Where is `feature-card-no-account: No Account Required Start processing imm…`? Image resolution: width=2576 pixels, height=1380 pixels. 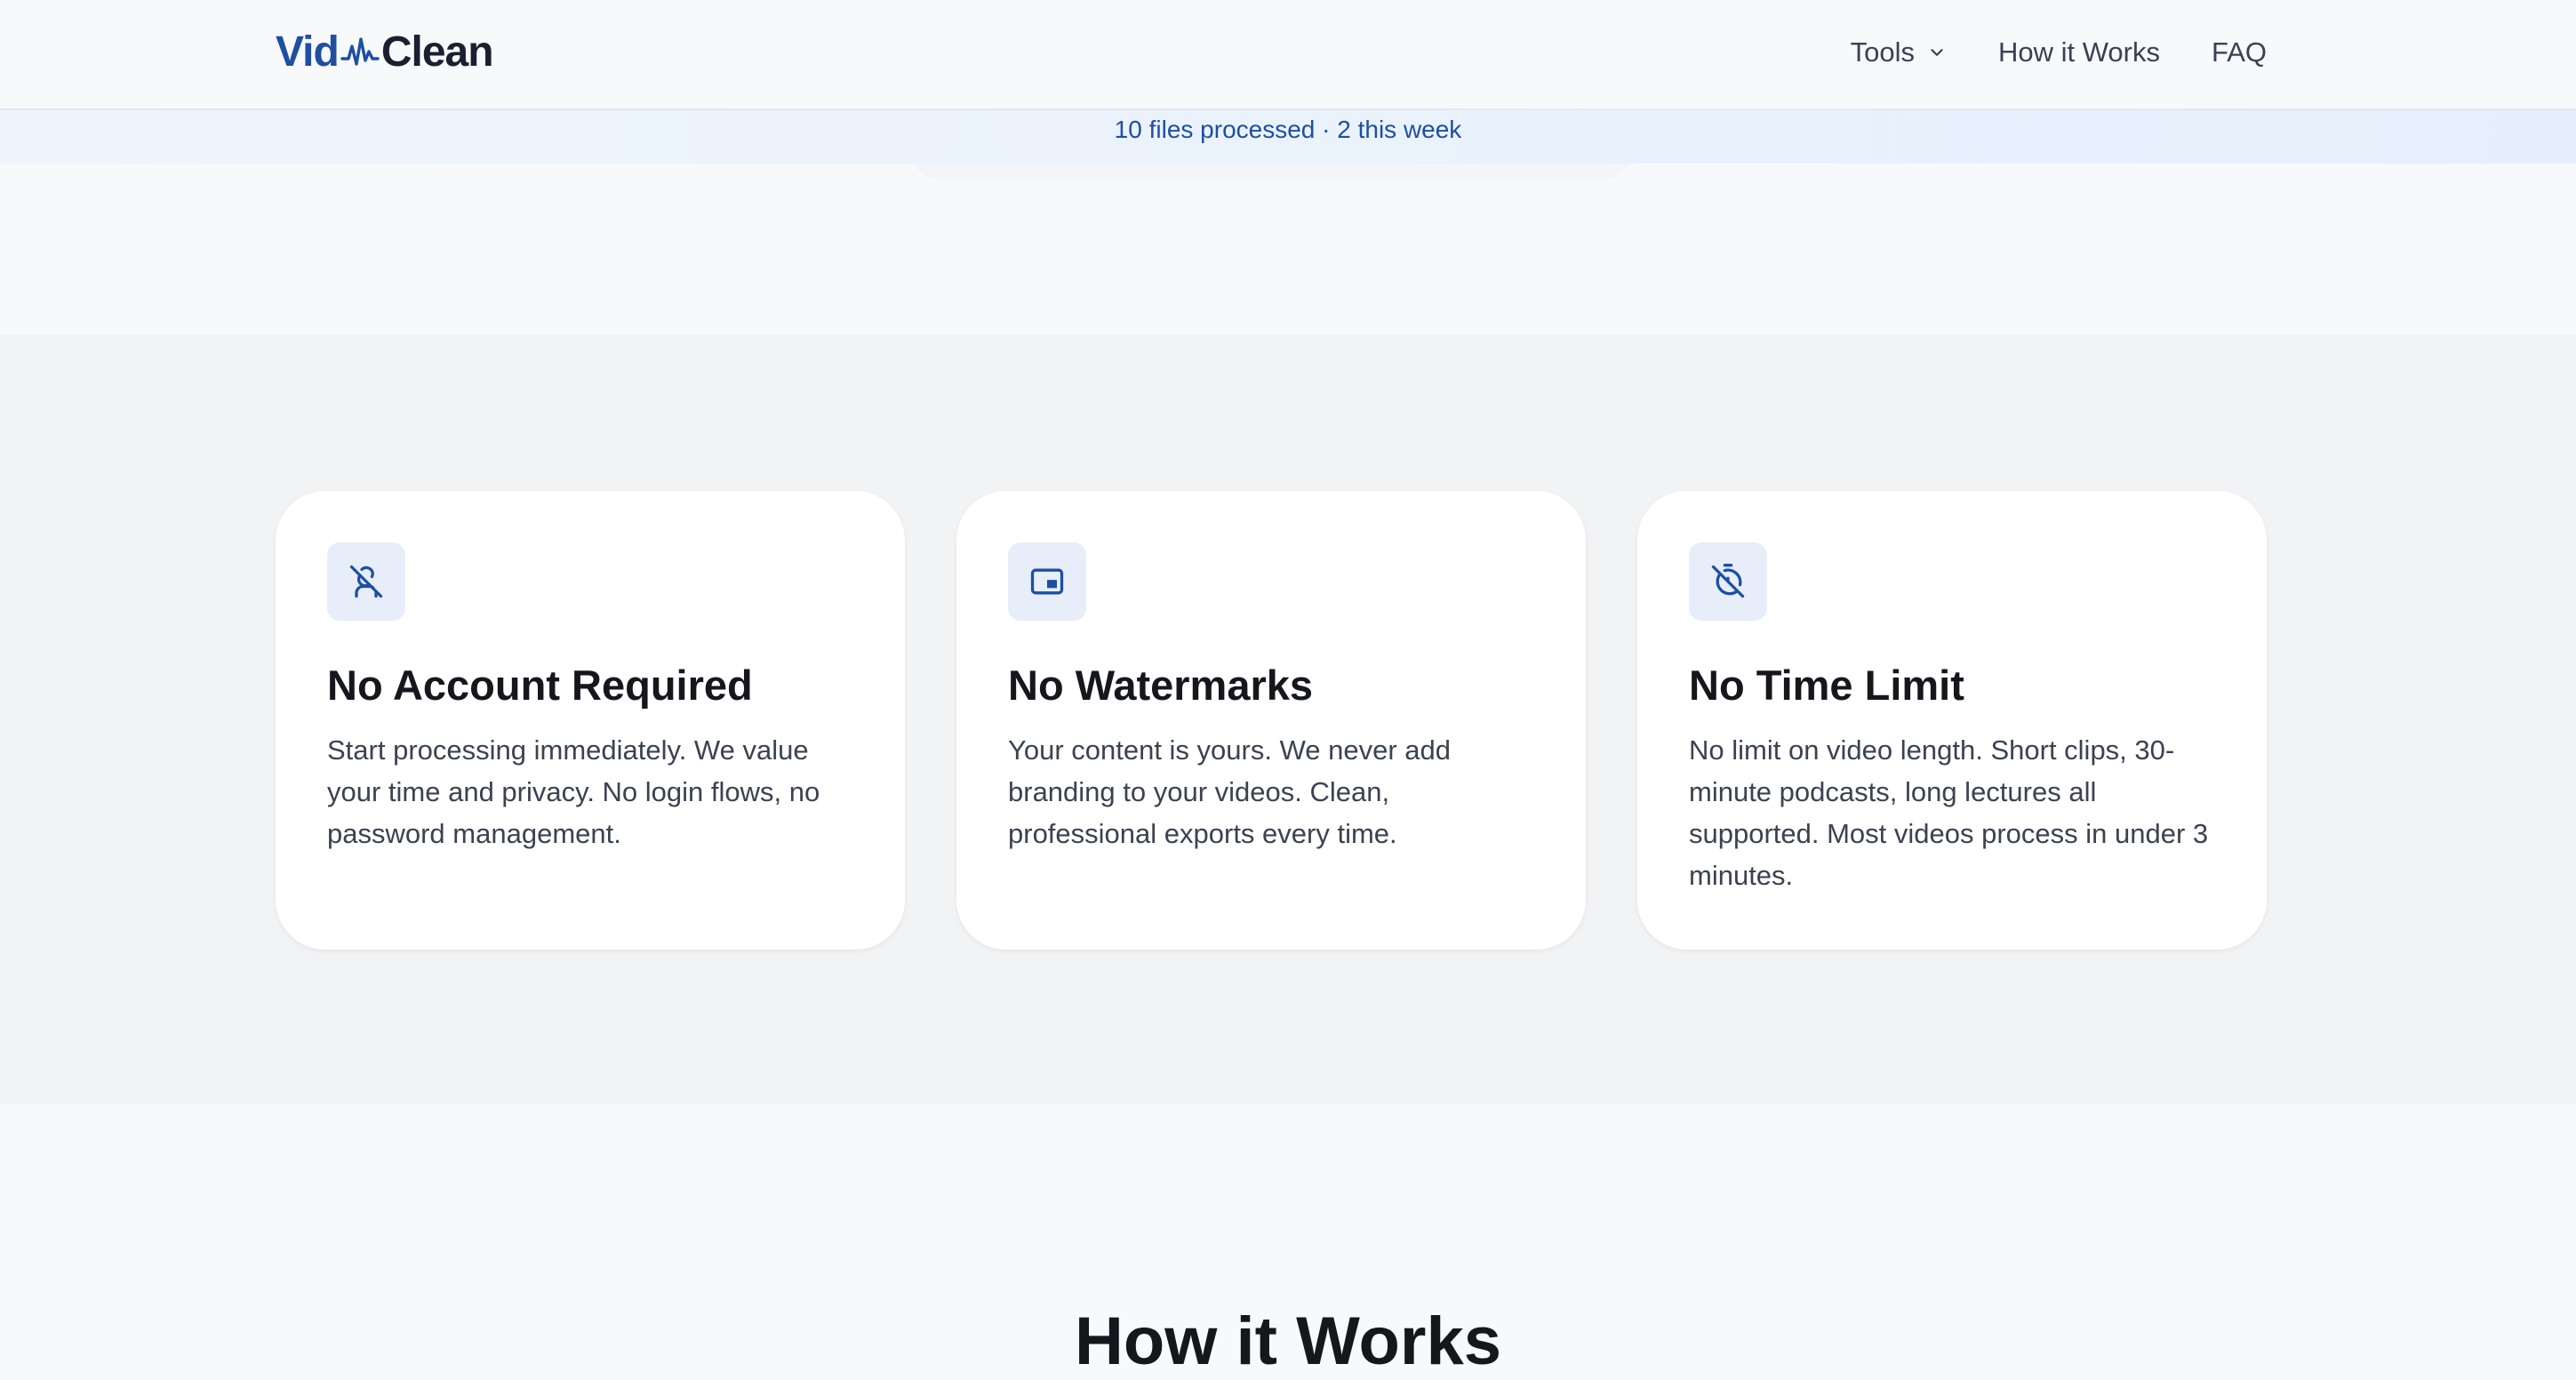 feature-card-no-account: No Account Required Start processing imm… is located at coordinates (590, 720).